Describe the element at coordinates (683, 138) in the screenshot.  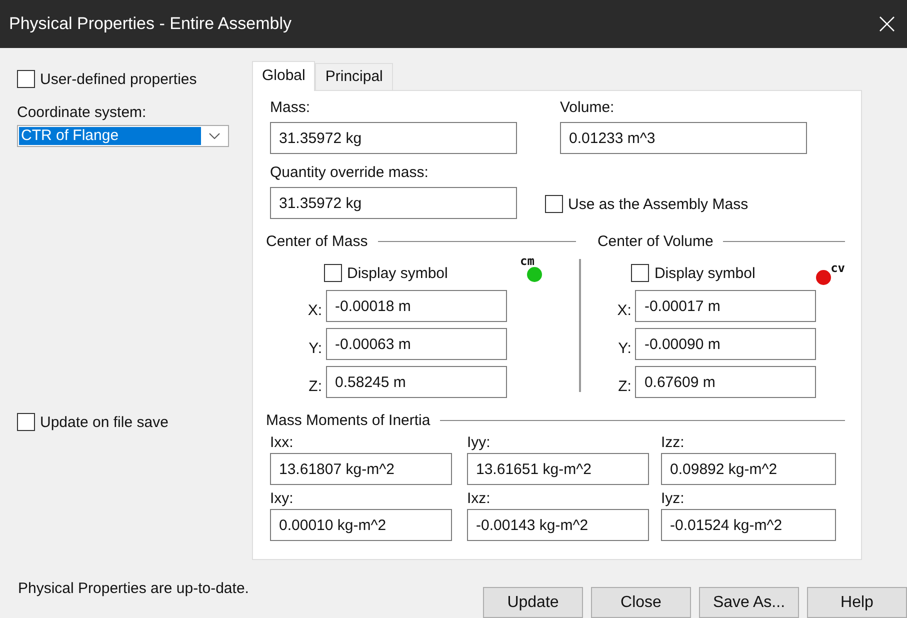
I see `input-field: 0.01233 m^3` at that location.